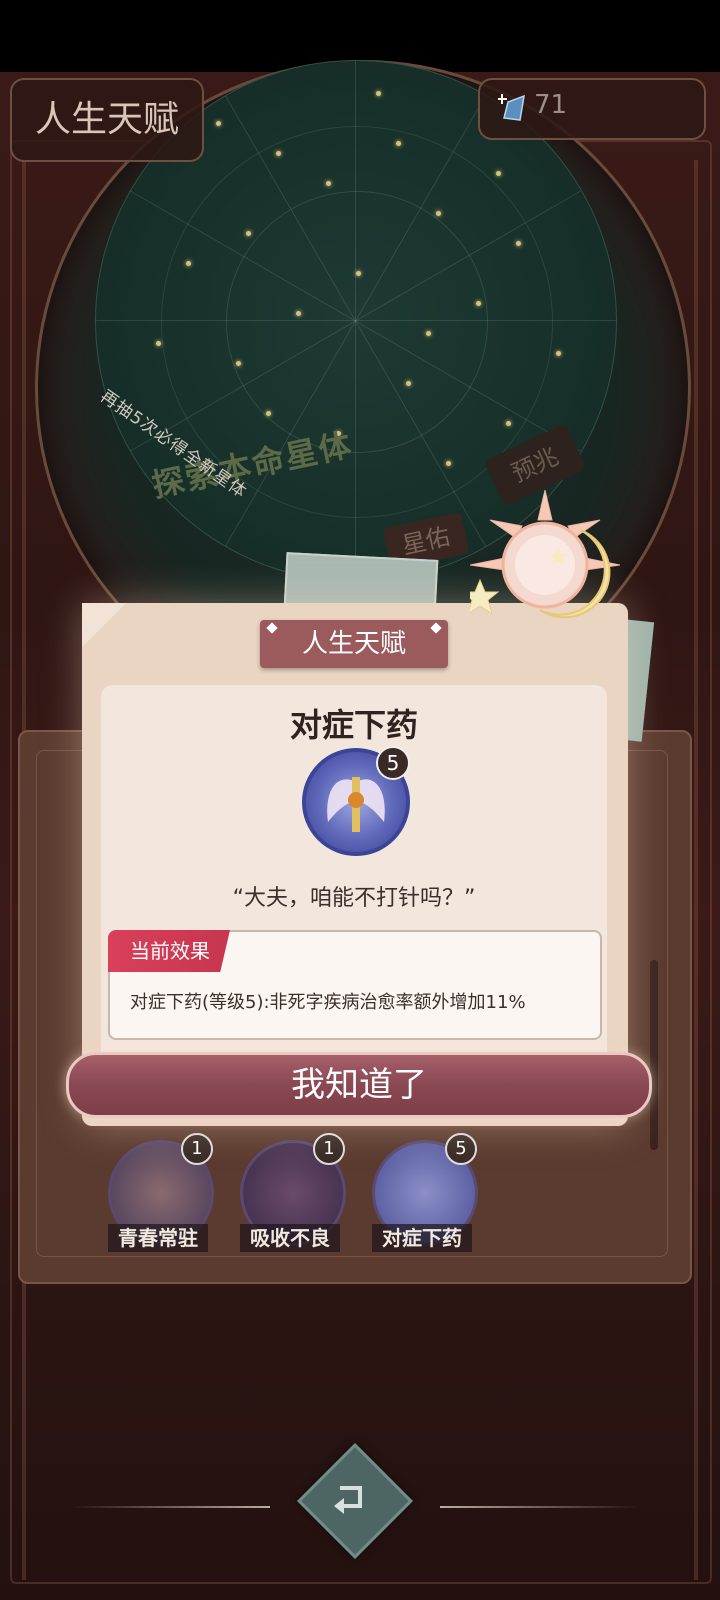  Describe the element at coordinates (354, 644) in the screenshot. I see `dialog-header: 人生天赋` at that location.